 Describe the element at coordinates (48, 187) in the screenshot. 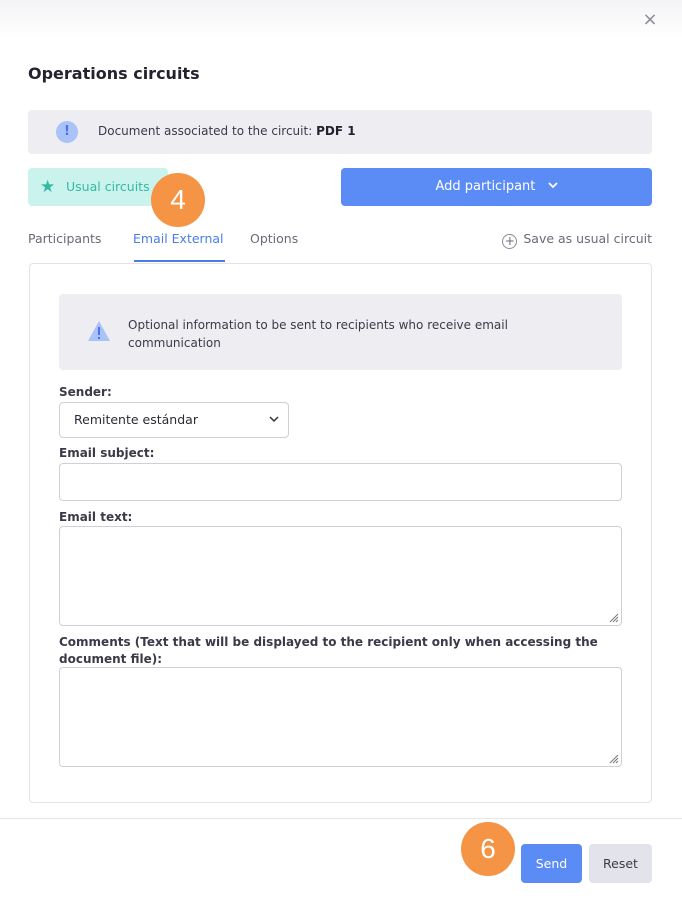

I see `star-icon: ★` at that location.